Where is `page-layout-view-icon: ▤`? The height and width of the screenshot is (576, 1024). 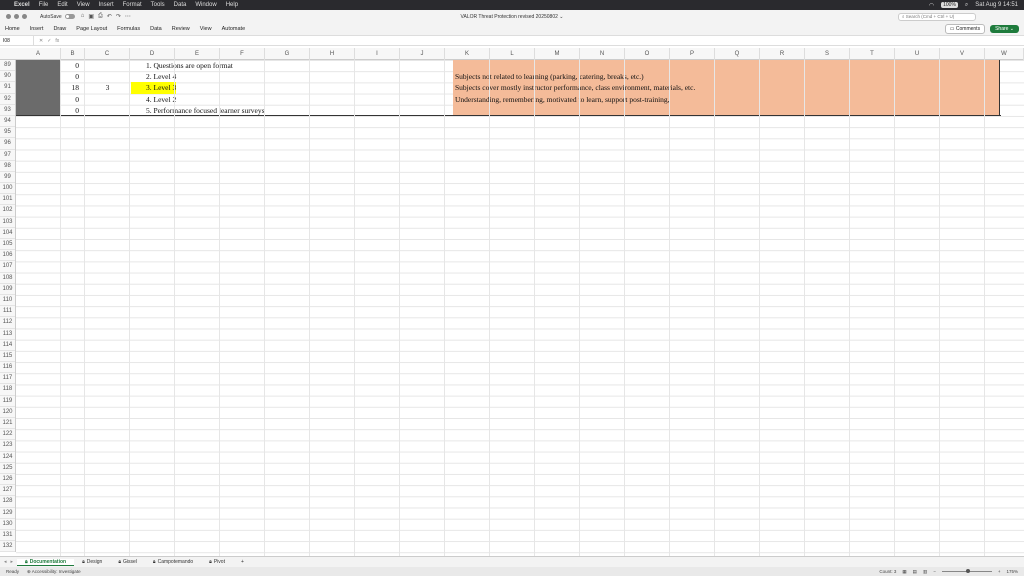 page-layout-view-icon: ▤ is located at coordinates (915, 572).